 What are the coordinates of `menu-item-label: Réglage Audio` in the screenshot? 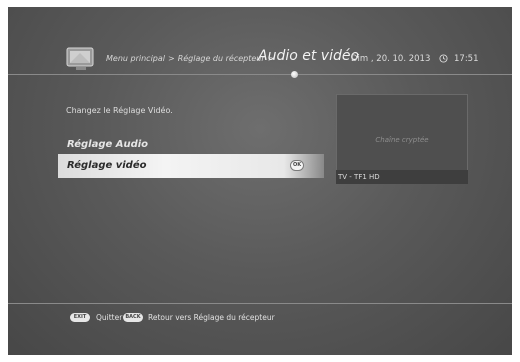 It's located at (108, 144).